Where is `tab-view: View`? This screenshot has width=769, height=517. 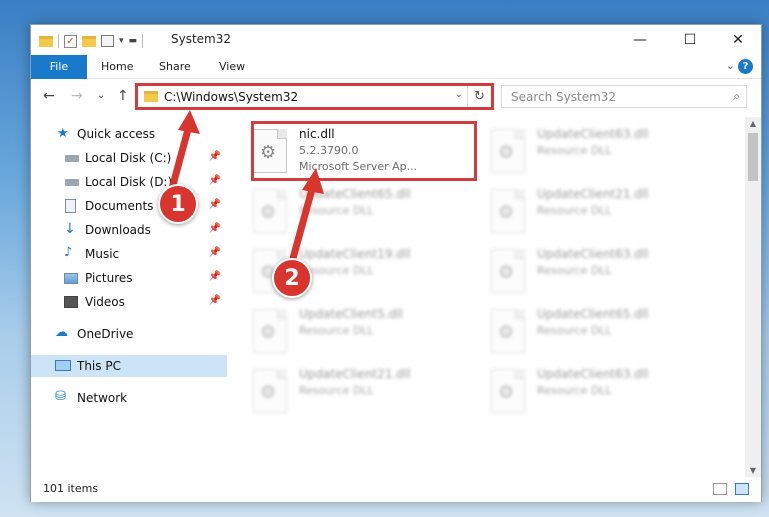 tab-view: View is located at coordinates (232, 67).